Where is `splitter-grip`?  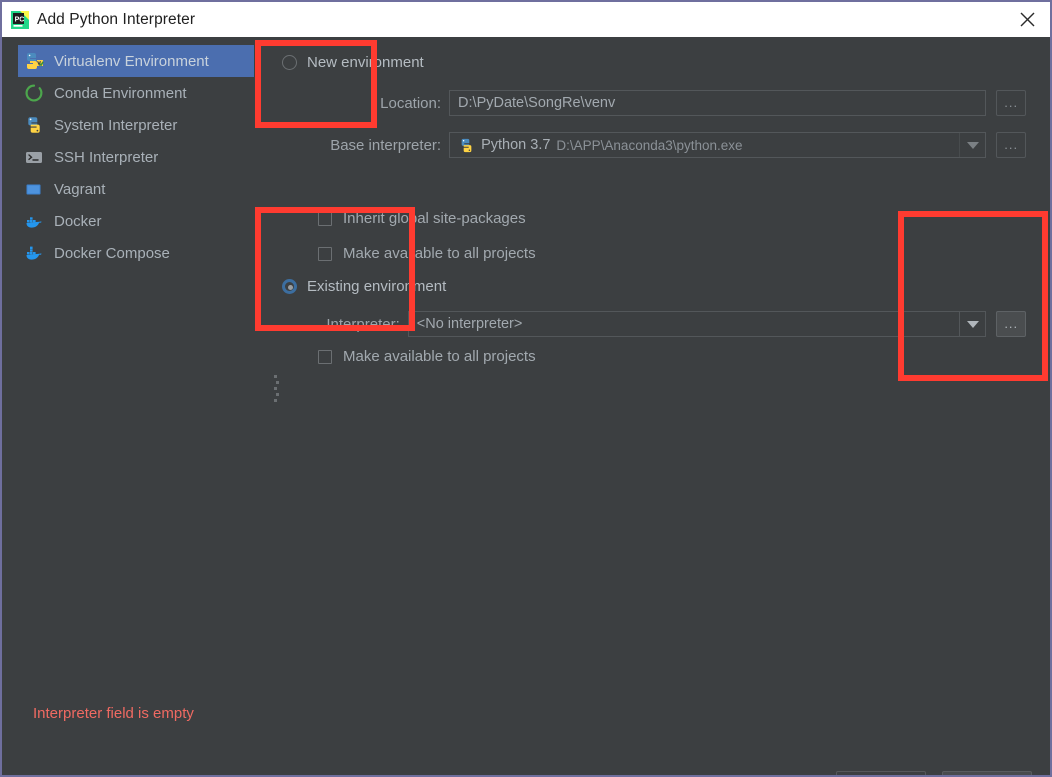 splitter-grip is located at coordinates (276, 388).